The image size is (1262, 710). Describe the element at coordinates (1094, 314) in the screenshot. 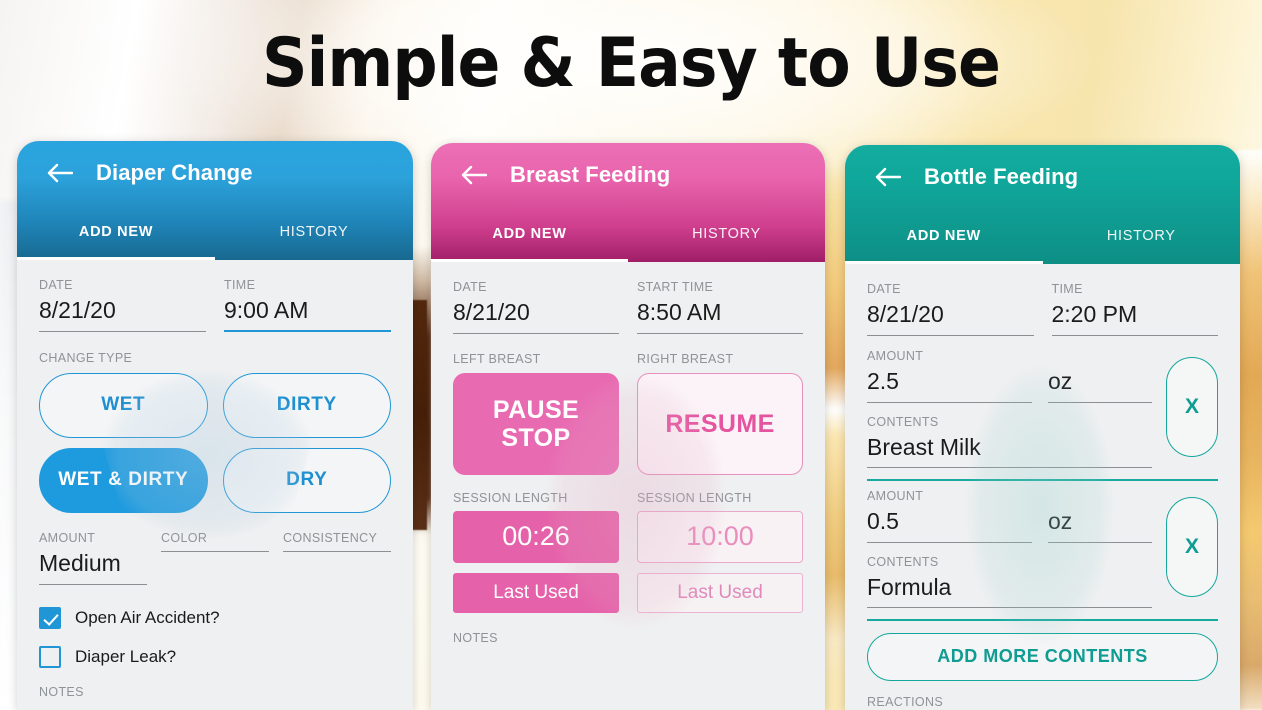

I see `bottle-time-value: 2:20 PM` at that location.